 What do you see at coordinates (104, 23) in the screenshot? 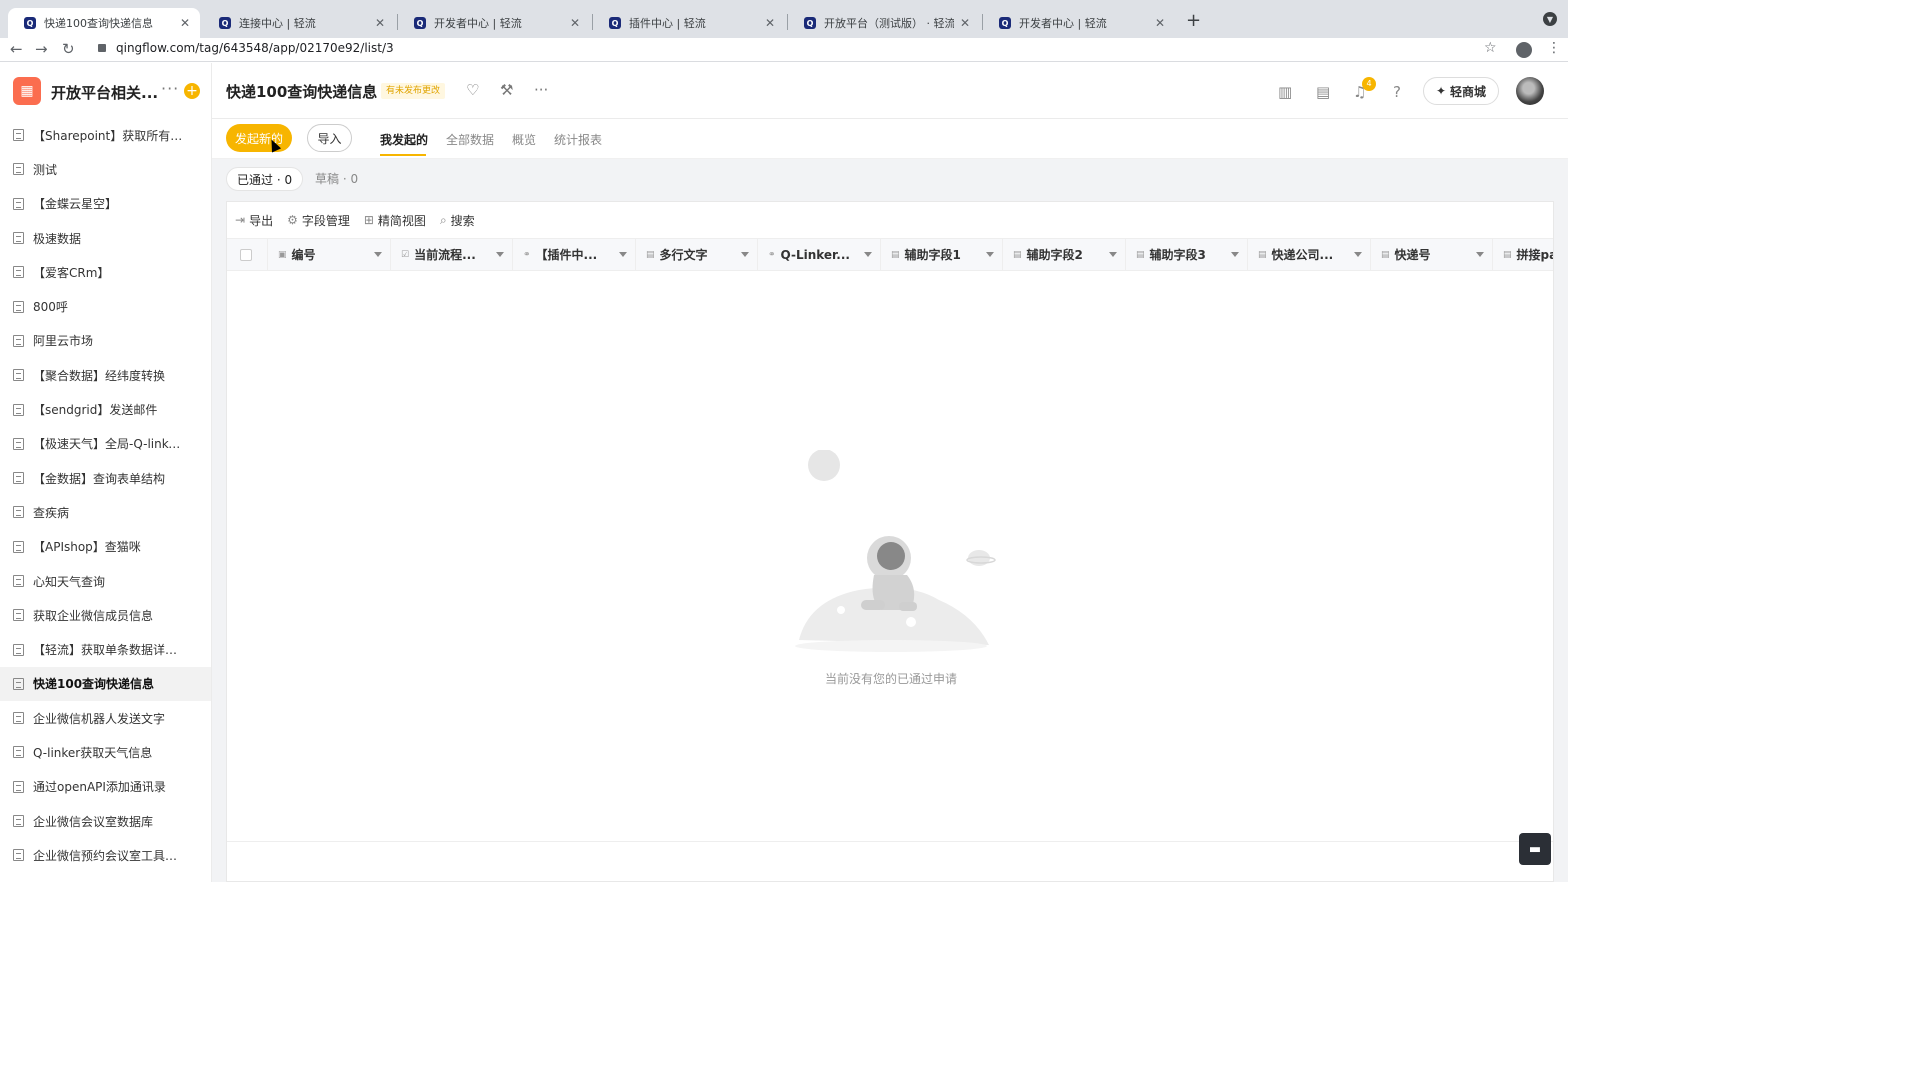
I see `browser-tab-0: Q 快递100查询快递信息 ✕` at bounding box center [104, 23].